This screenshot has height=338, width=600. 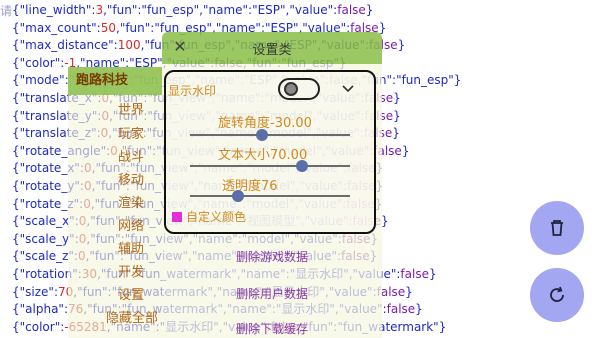 I want to click on code-token: {"max_distance":, so click(x=65, y=45).